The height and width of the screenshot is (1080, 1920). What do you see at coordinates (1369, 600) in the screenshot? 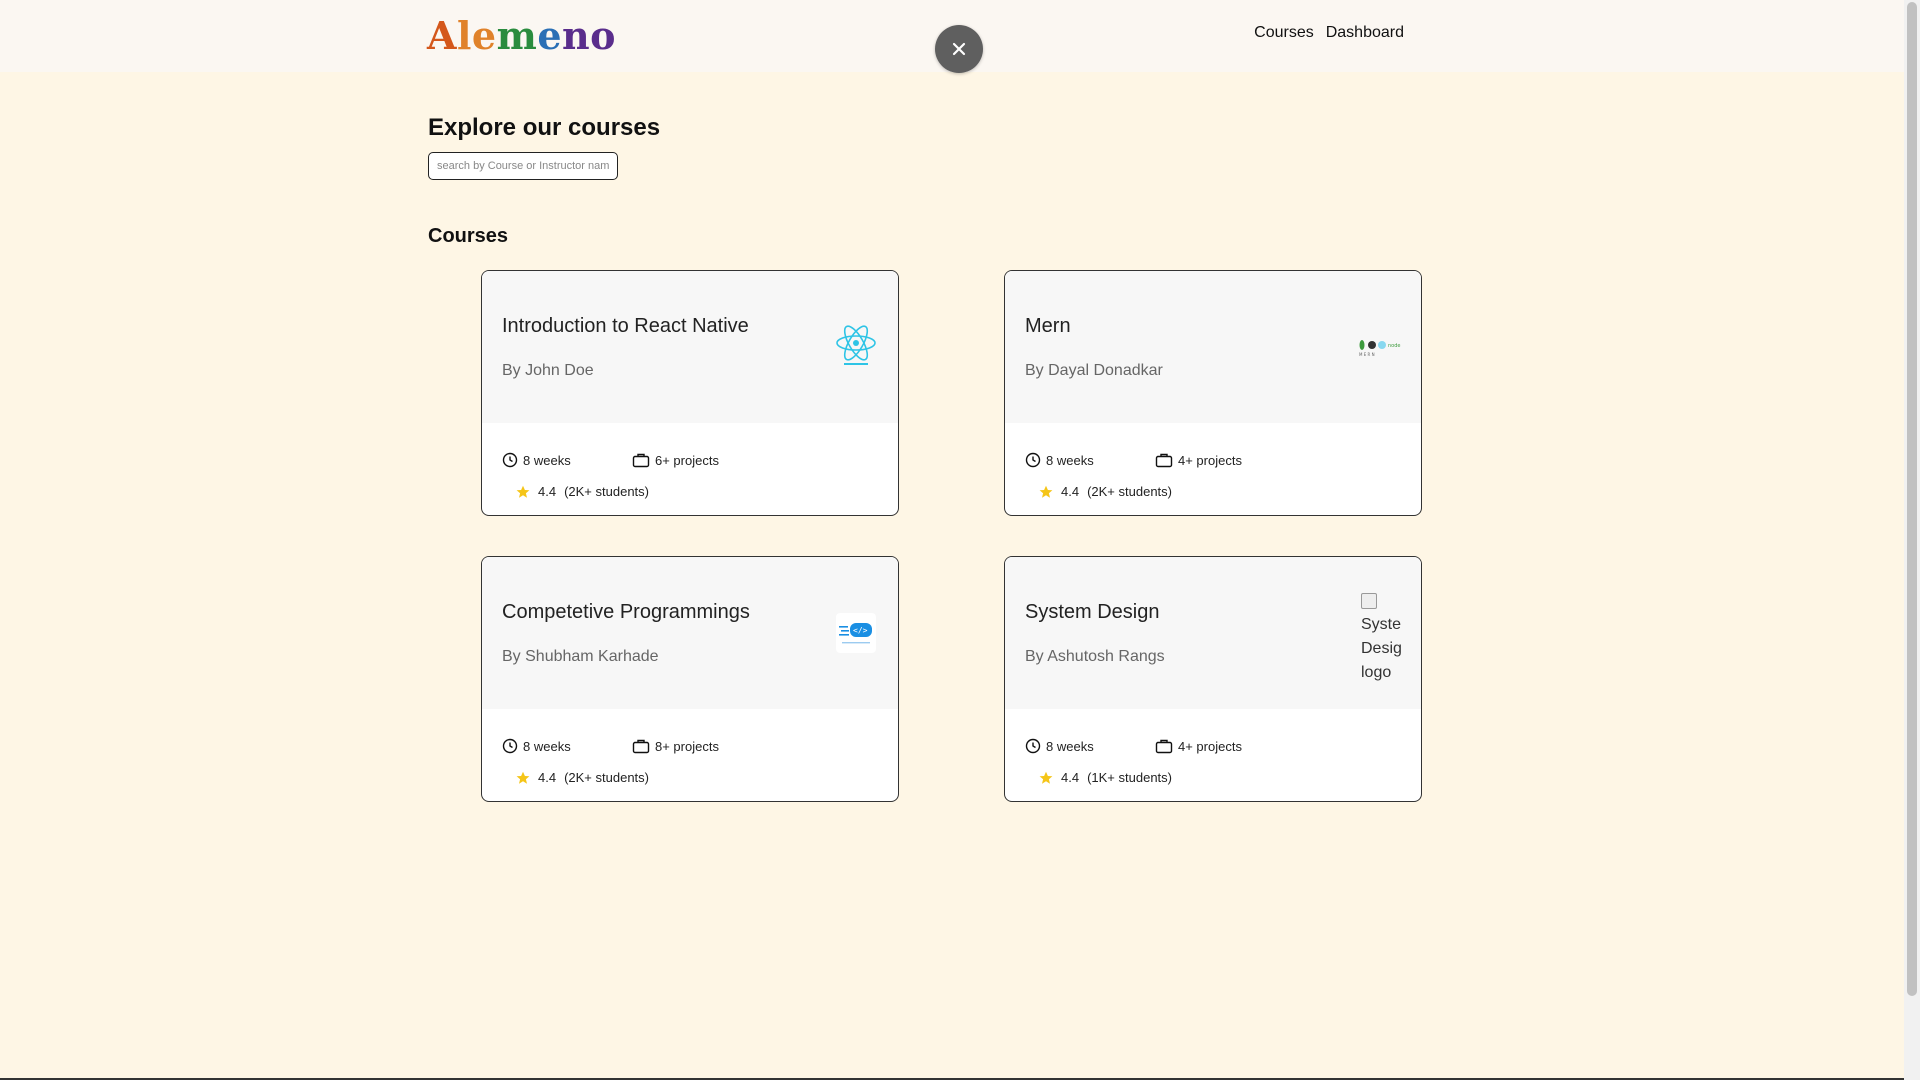
I see `broken-image-glyph` at bounding box center [1369, 600].